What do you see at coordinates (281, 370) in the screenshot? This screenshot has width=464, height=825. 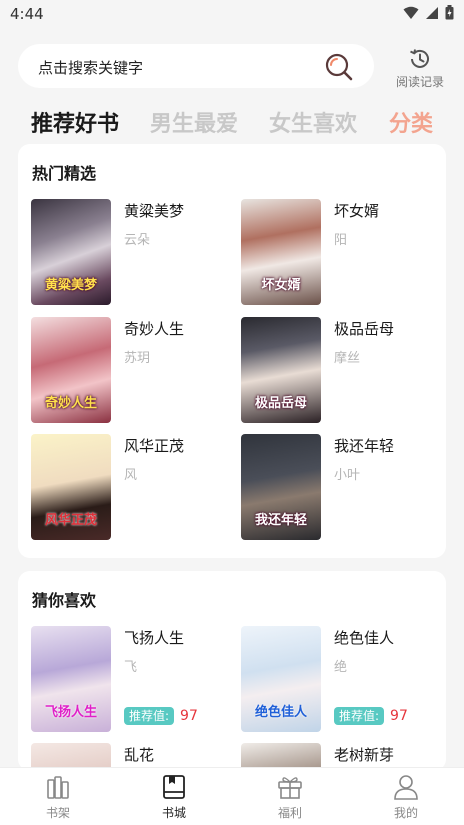 I see `book-cover: 极品岳母` at bounding box center [281, 370].